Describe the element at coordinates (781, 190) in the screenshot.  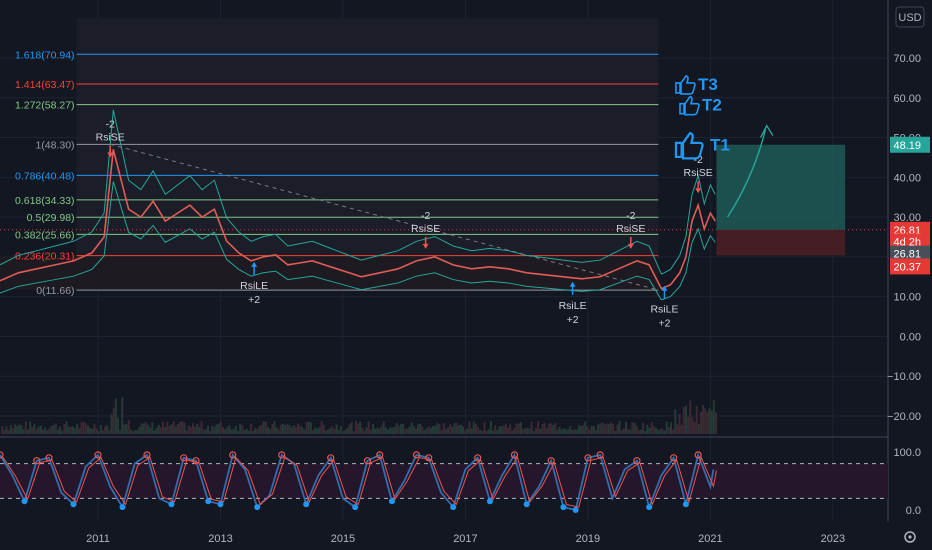
I see `long-position-tool` at that location.